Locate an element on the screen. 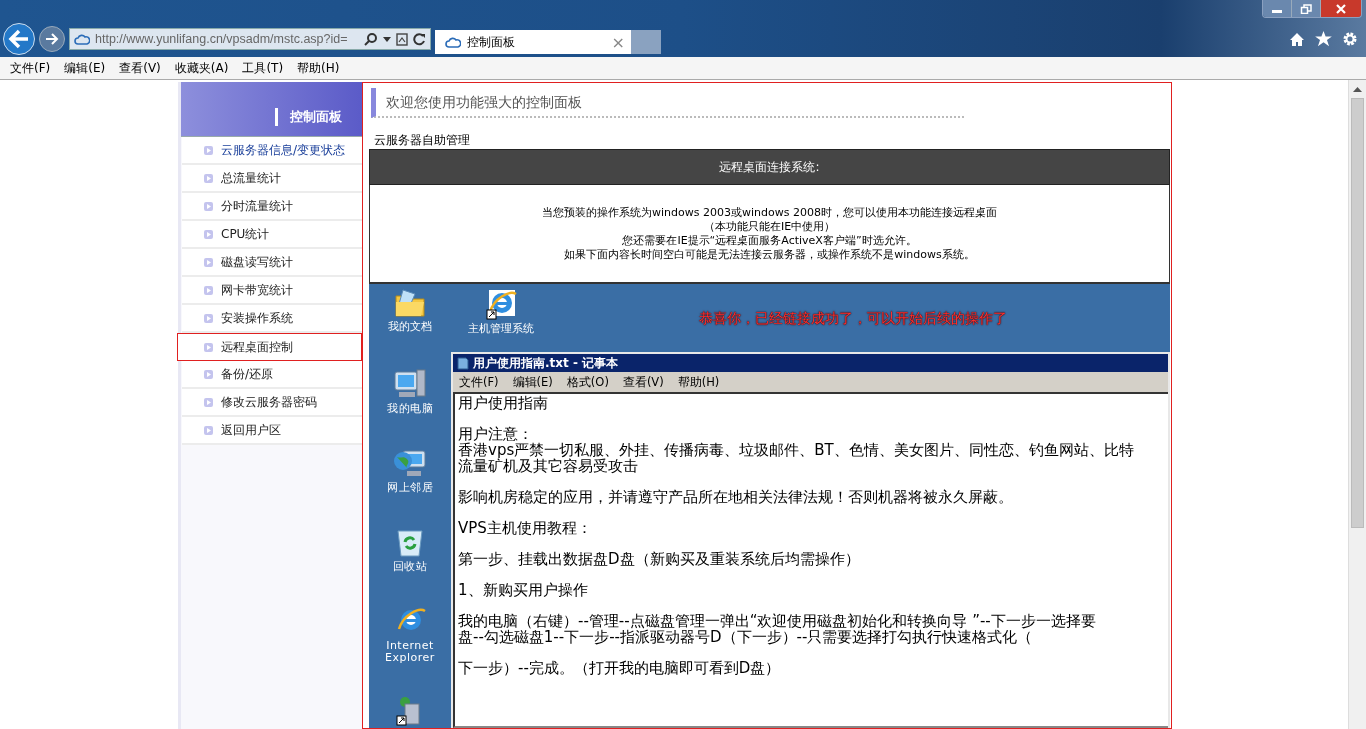 Image resolution: width=1366 pixels, height=729 pixels. sidebar-item: 云服务器信息/变更状态 is located at coordinates (272, 151).